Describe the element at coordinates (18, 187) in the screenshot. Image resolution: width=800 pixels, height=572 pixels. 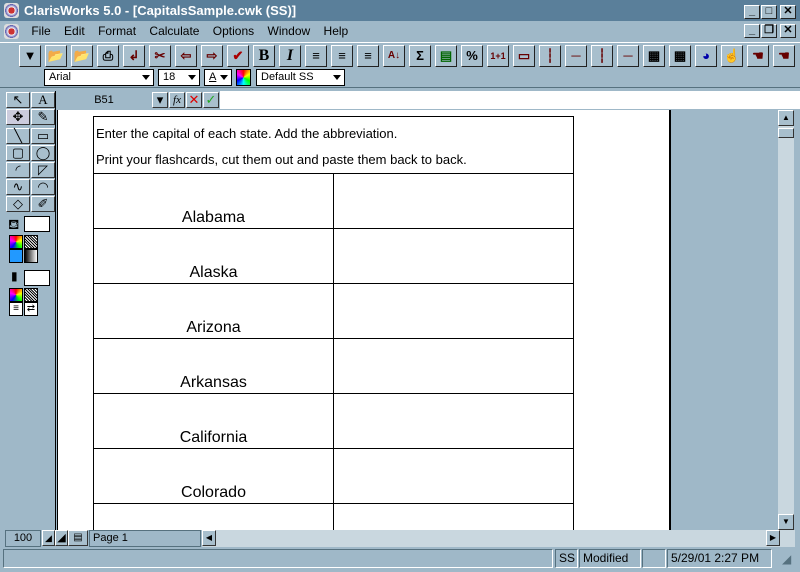
I see `freehand-tool: ∿` at that location.